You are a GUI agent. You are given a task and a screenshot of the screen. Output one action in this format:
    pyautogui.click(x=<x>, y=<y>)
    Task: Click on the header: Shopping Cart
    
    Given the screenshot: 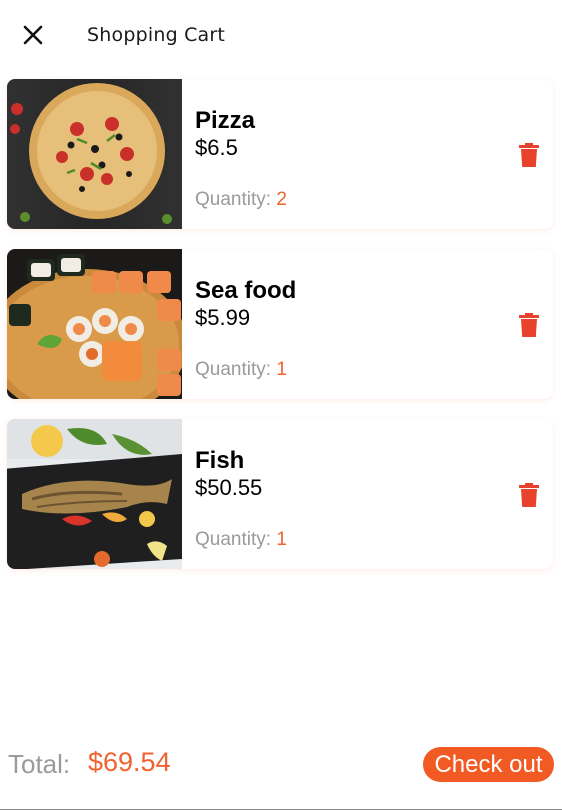 What is the action you would take?
    pyautogui.click(x=281, y=35)
    